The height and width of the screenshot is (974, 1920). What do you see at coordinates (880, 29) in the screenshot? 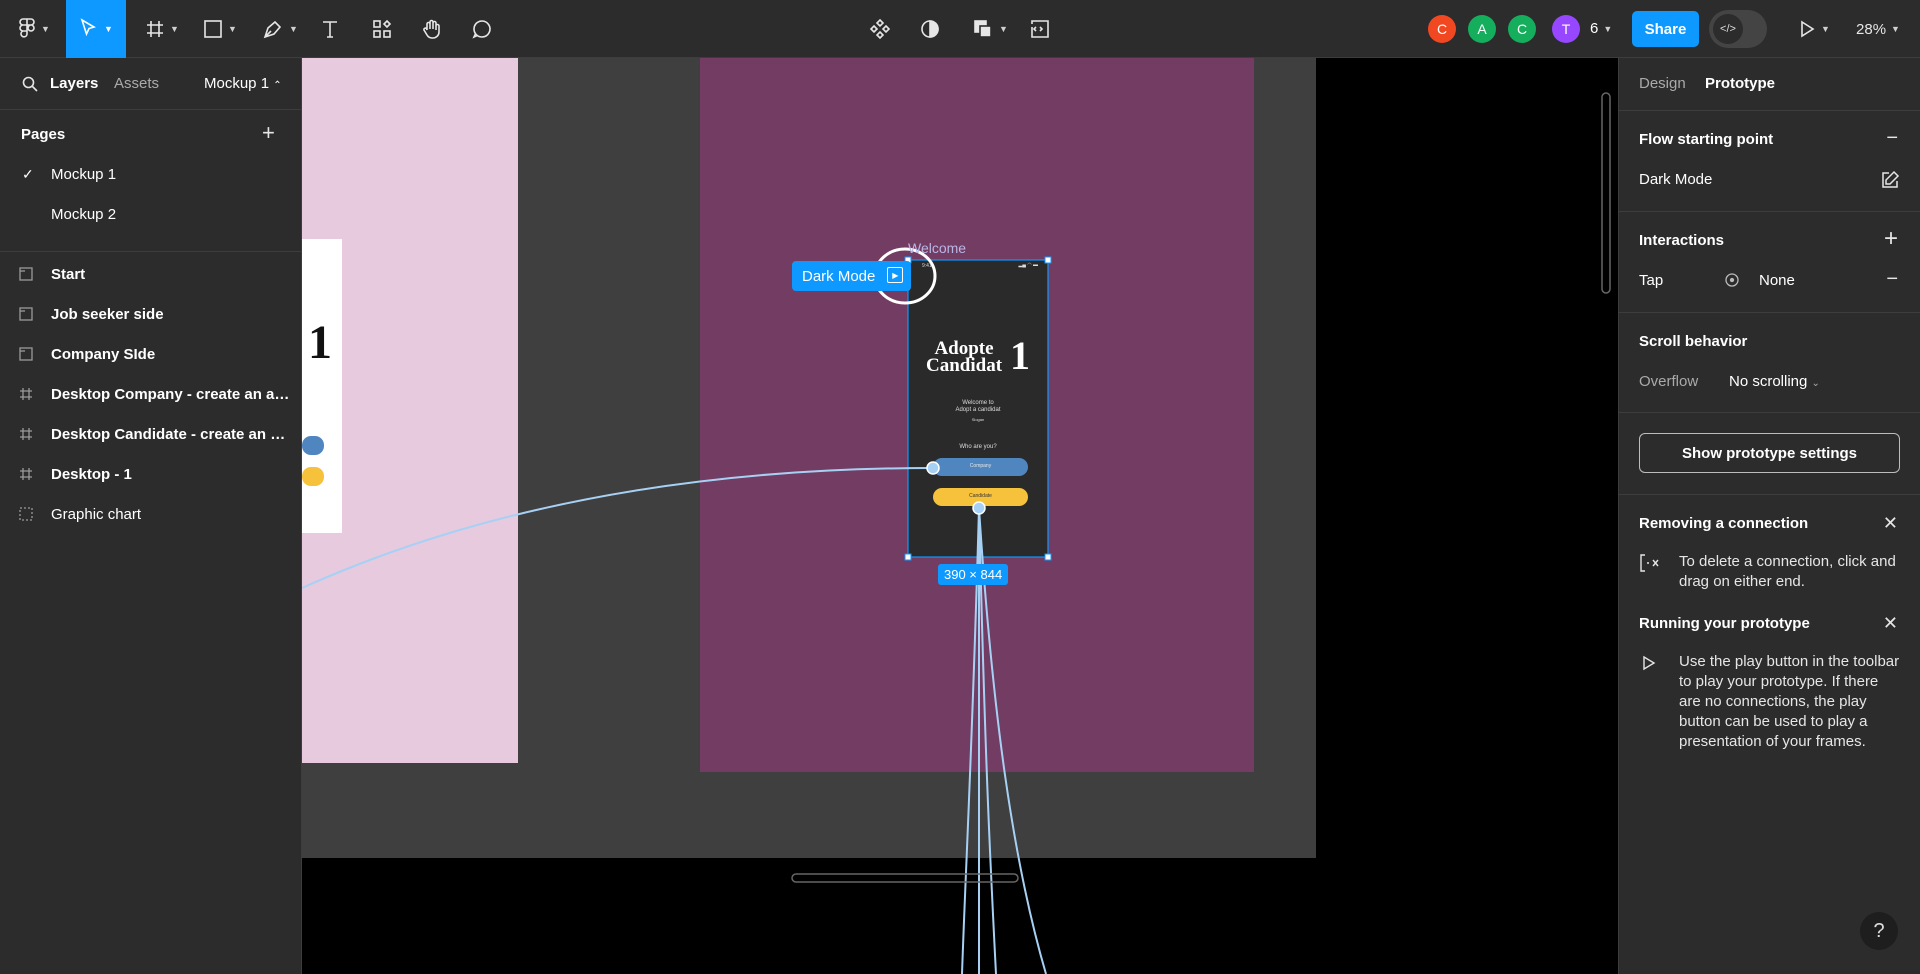
I see `component-button` at bounding box center [880, 29].